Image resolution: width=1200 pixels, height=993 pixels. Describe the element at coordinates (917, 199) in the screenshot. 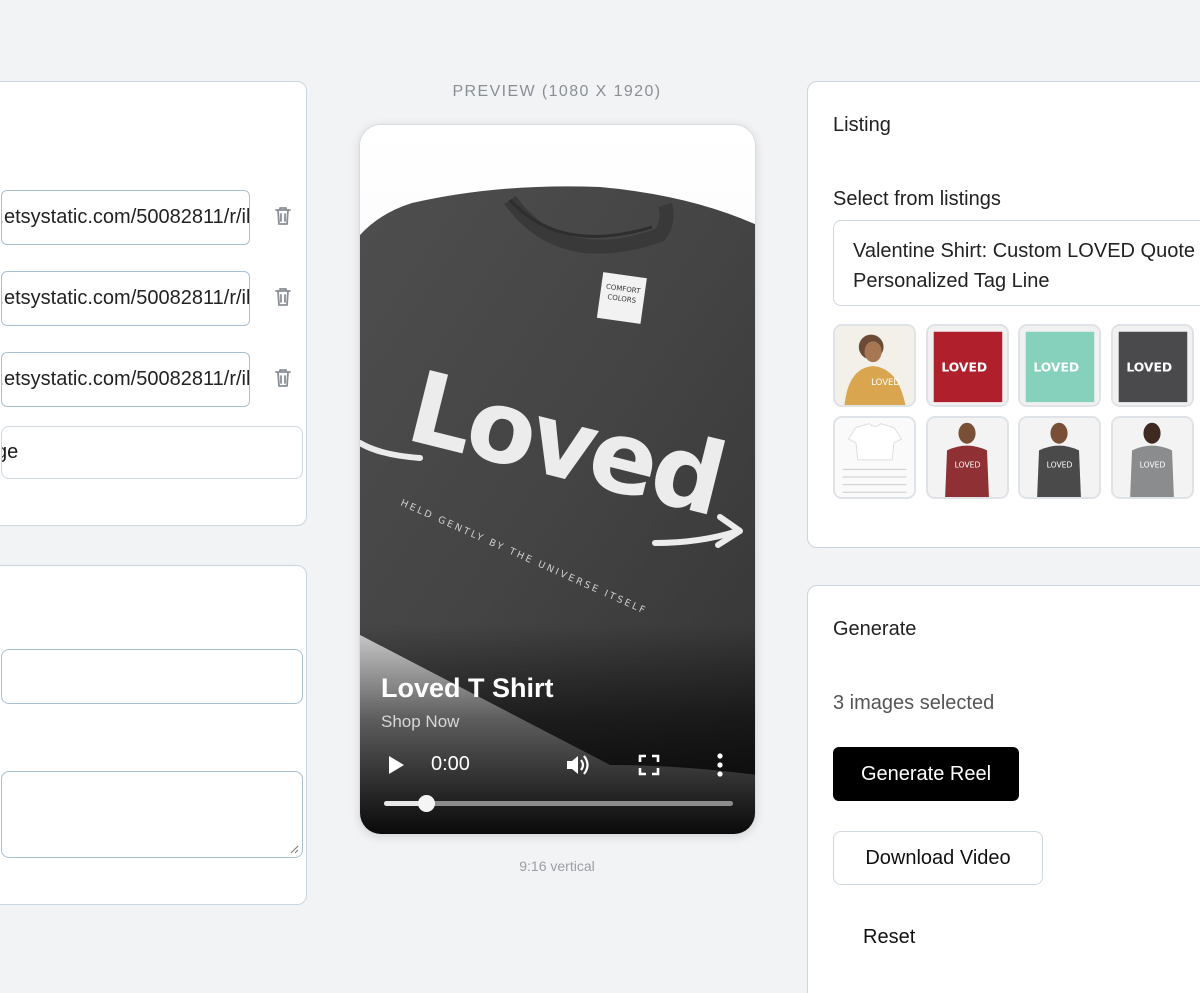

I see `select-listings-label: Select from listings` at that location.